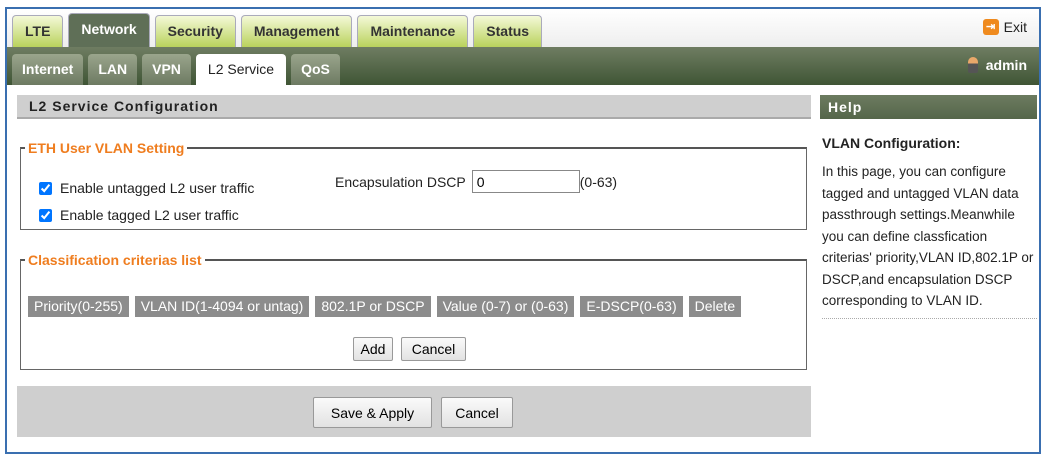 The height and width of the screenshot is (459, 1046). Describe the element at coordinates (891, 143) in the screenshot. I see `help-heading: VLAN Configuration:` at that location.